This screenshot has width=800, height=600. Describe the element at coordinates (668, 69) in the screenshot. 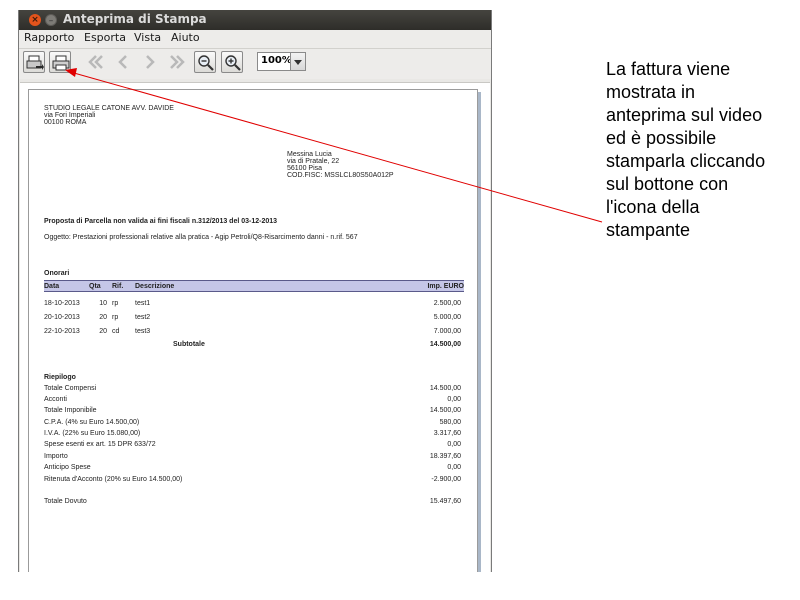

I see `annotation-line: La fattura viene` at that location.